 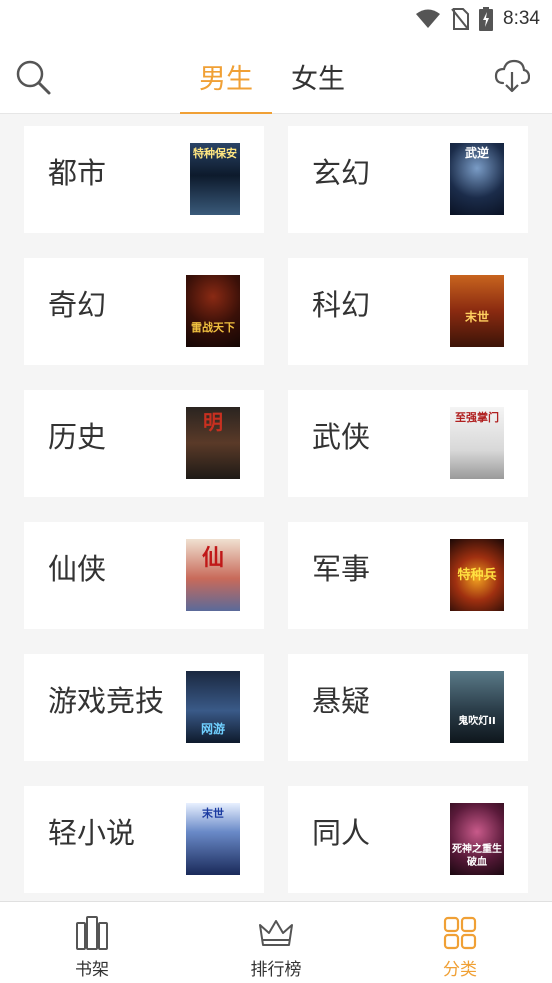 What do you see at coordinates (213, 311) in the screenshot?
I see `book-cover: 雷战天下` at bounding box center [213, 311].